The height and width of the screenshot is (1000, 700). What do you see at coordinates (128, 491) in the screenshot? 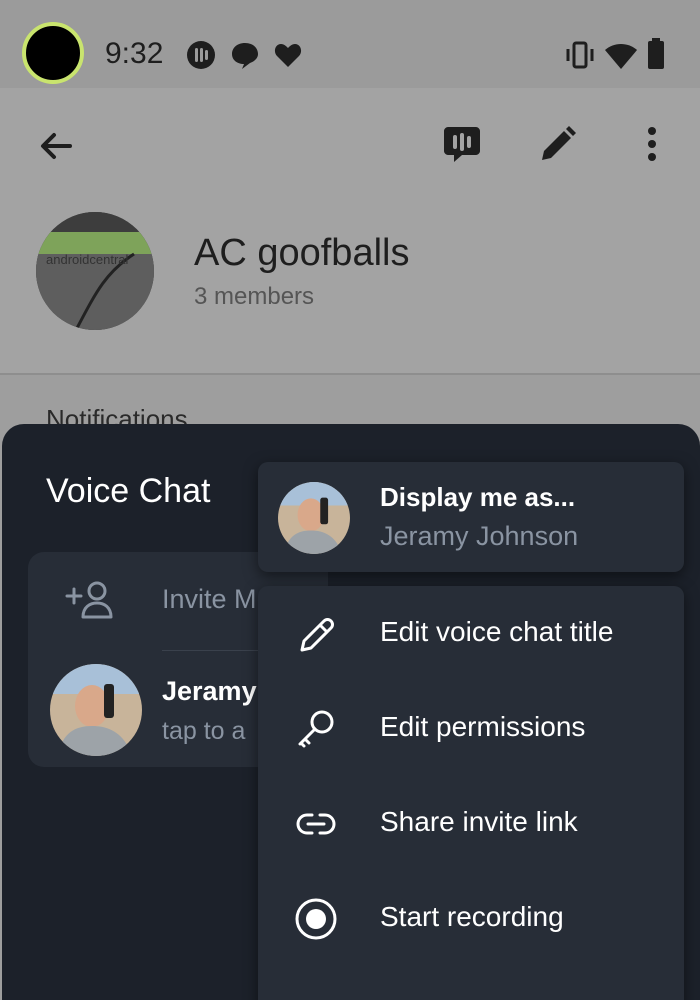
I see `voice-chat-title: Voice Chat` at bounding box center [128, 491].